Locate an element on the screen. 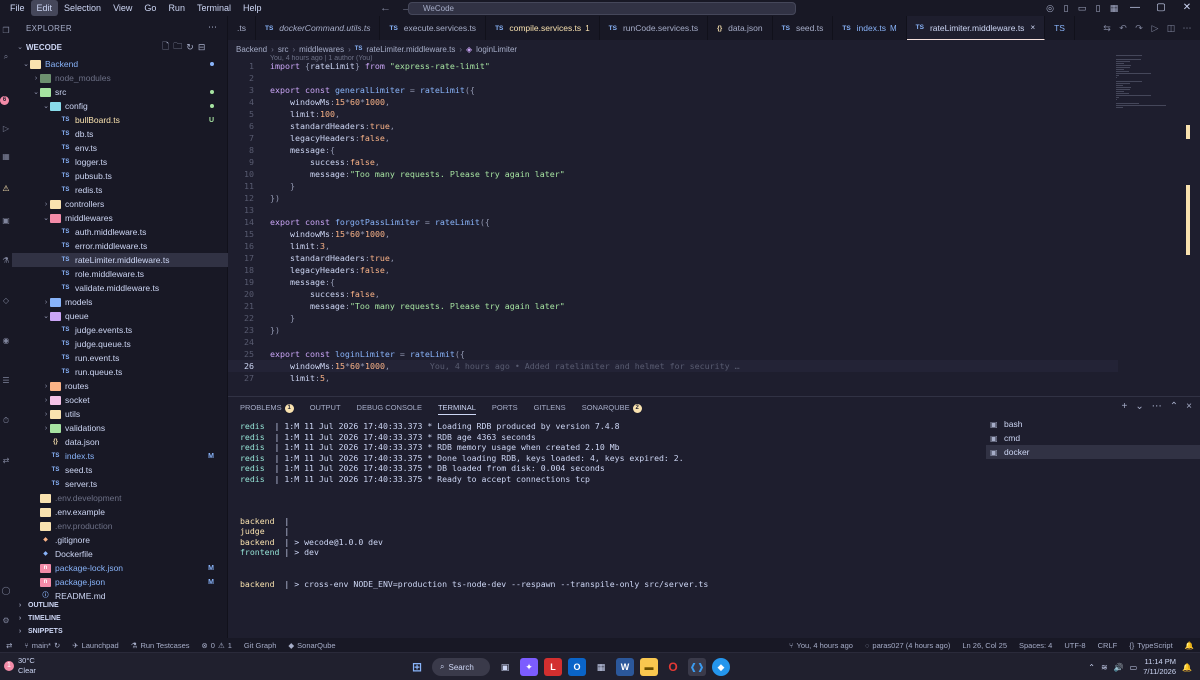 This screenshot has height=680, width=1200. folder-item: ⌄ queue is located at coordinates (120, 316).